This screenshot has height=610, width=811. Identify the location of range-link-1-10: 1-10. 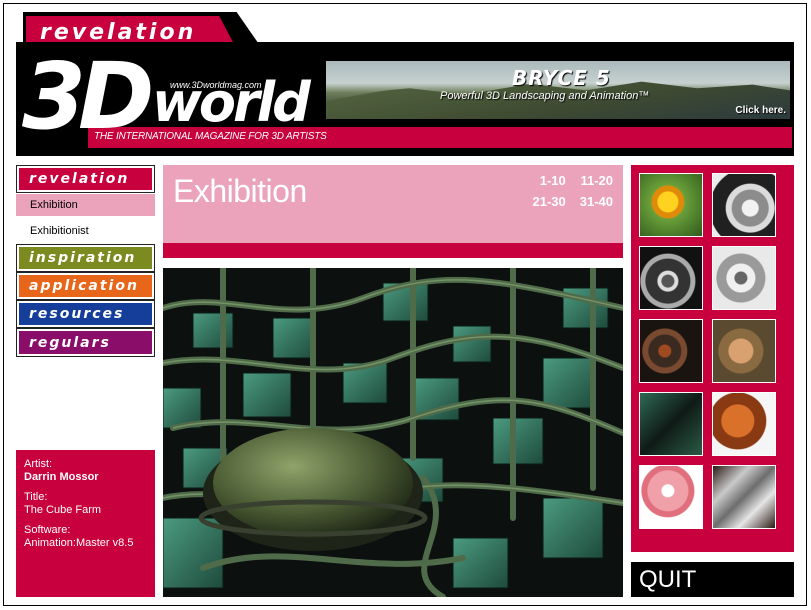
(549, 180).